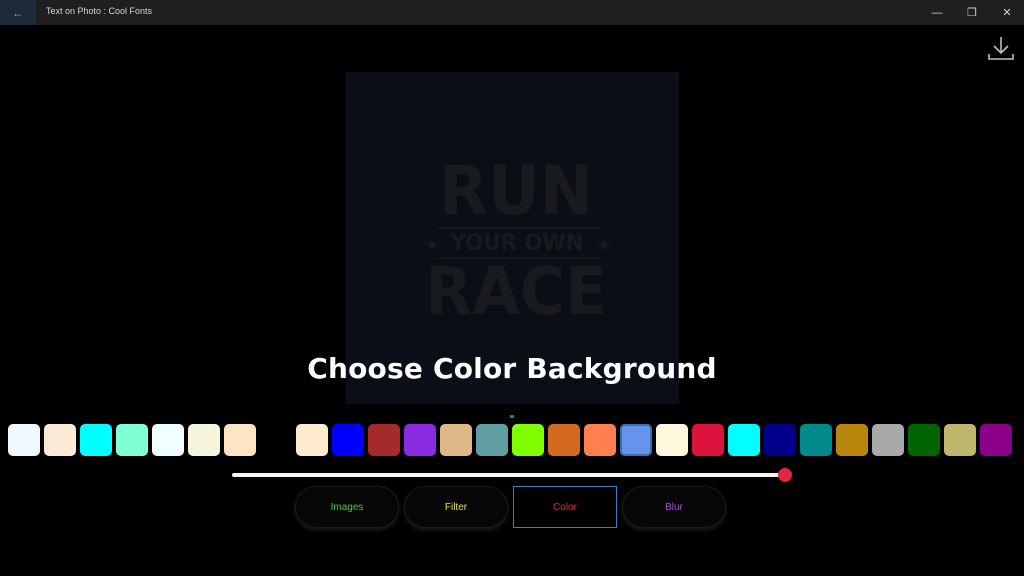 Image resolution: width=1024 pixels, height=576 pixels. What do you see at coordinates (512, 12) in the screenshot?
I see `title-bar: ← Text on Photo : Cool Fonts — ❐ ✕` at bounding box center [512, 12].